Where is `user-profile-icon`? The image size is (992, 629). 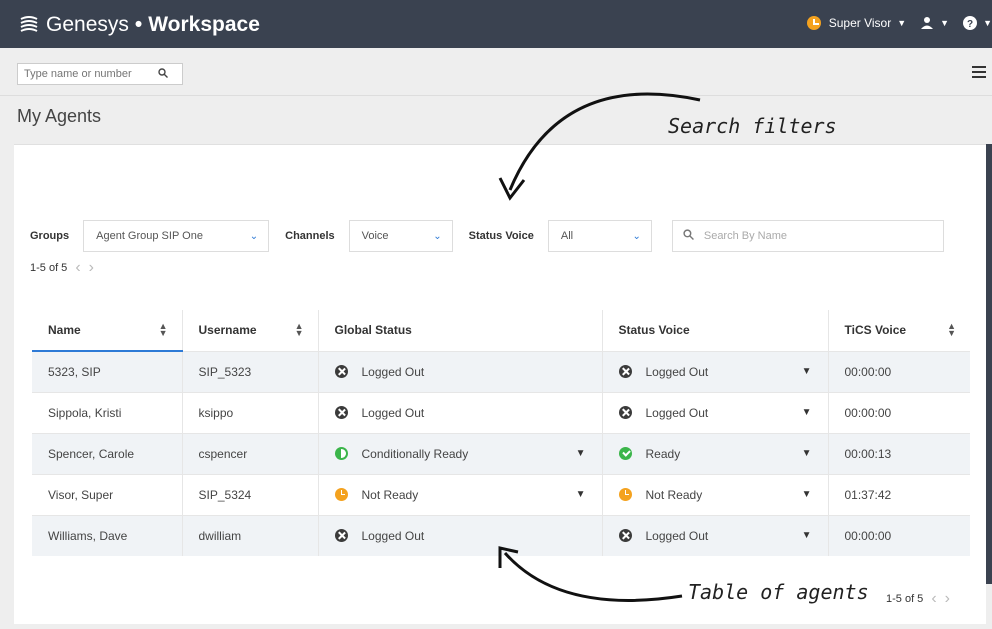
user-profile-icon is located at coordinates (927, 23).